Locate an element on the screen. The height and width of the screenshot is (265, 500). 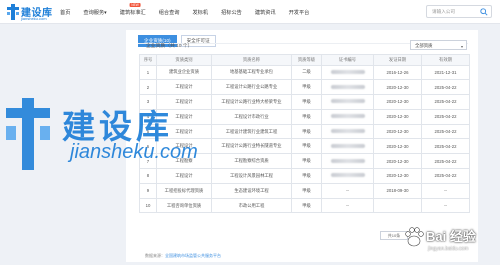
nav-item-home: 首页 is located at coordinates (65, 12).